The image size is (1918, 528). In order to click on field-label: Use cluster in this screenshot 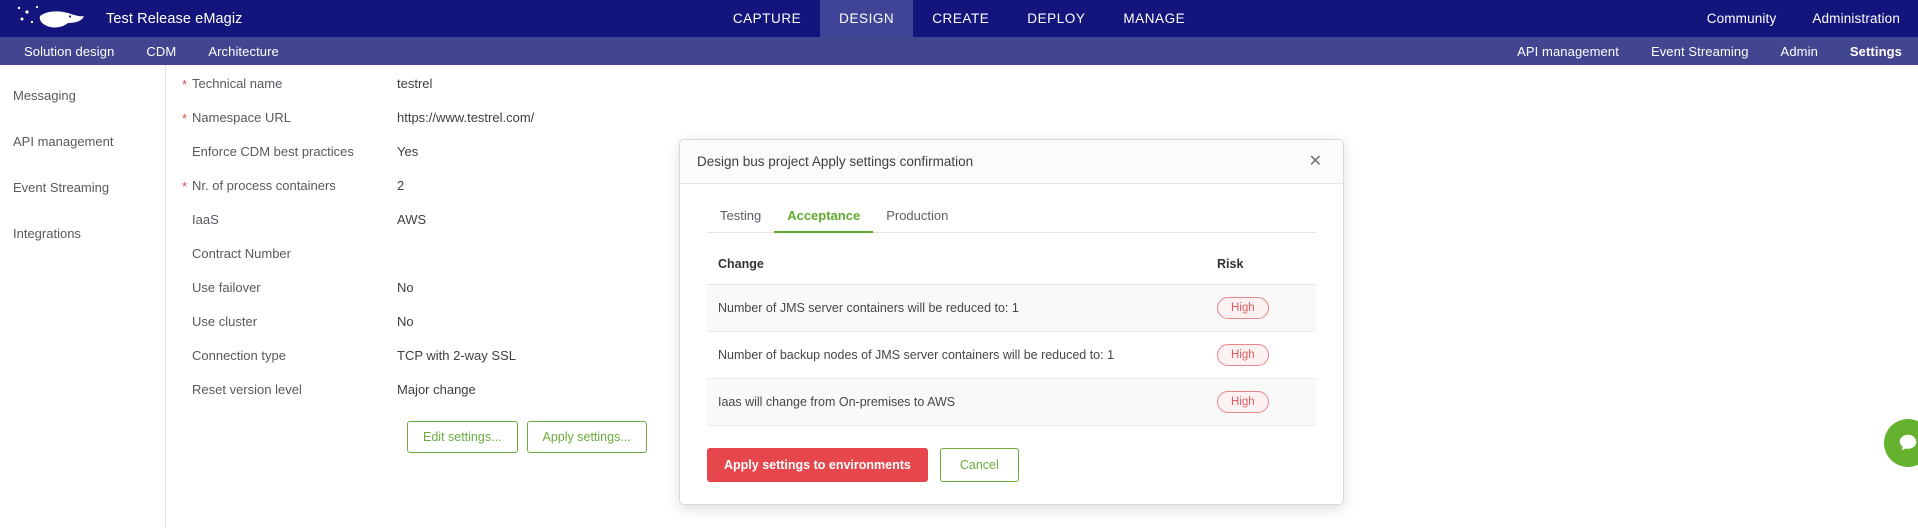, I will do `click(289, 322)`.